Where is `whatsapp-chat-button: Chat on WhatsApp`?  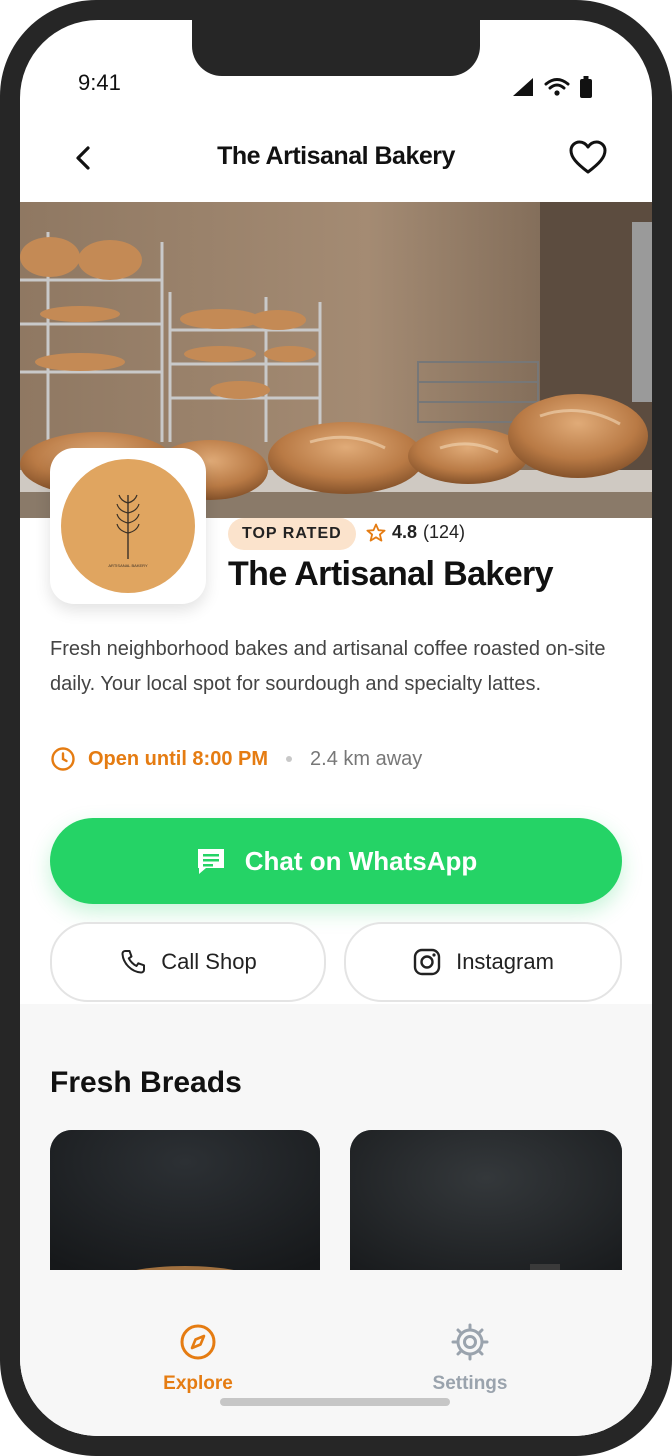
whatsapp-chat-button: Chat on WhatsApp is located at coordinates (336, 861).